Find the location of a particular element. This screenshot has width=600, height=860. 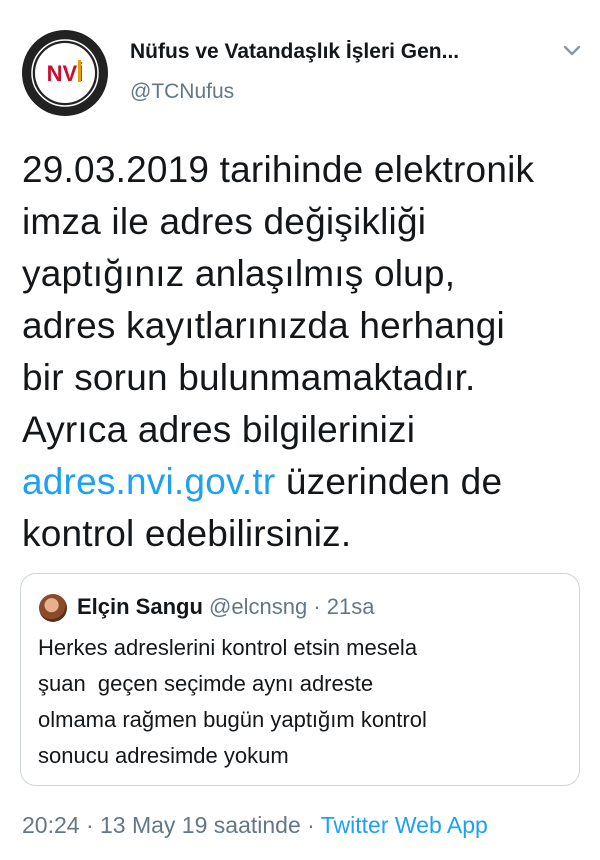

avatar: NVİ is located at coordinates (65, 73).